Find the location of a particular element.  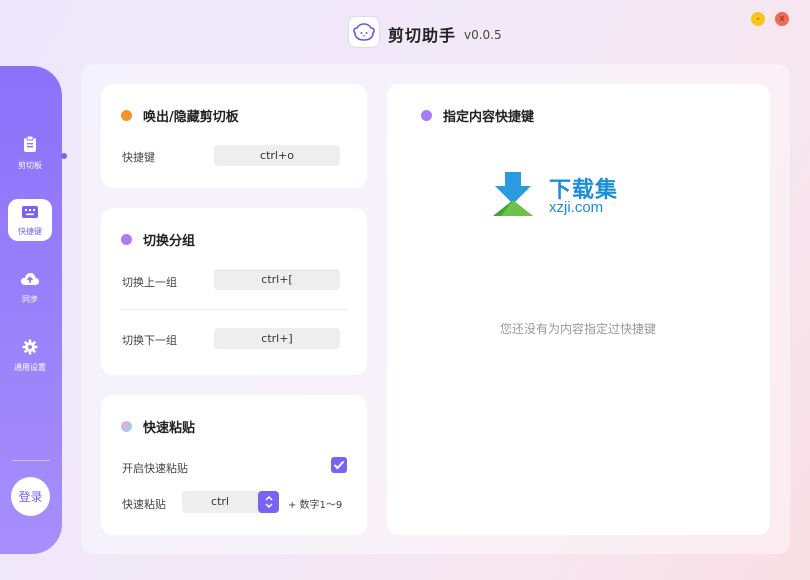

card-title-text: 快速粘贴 is located at coordinates (169, 428).